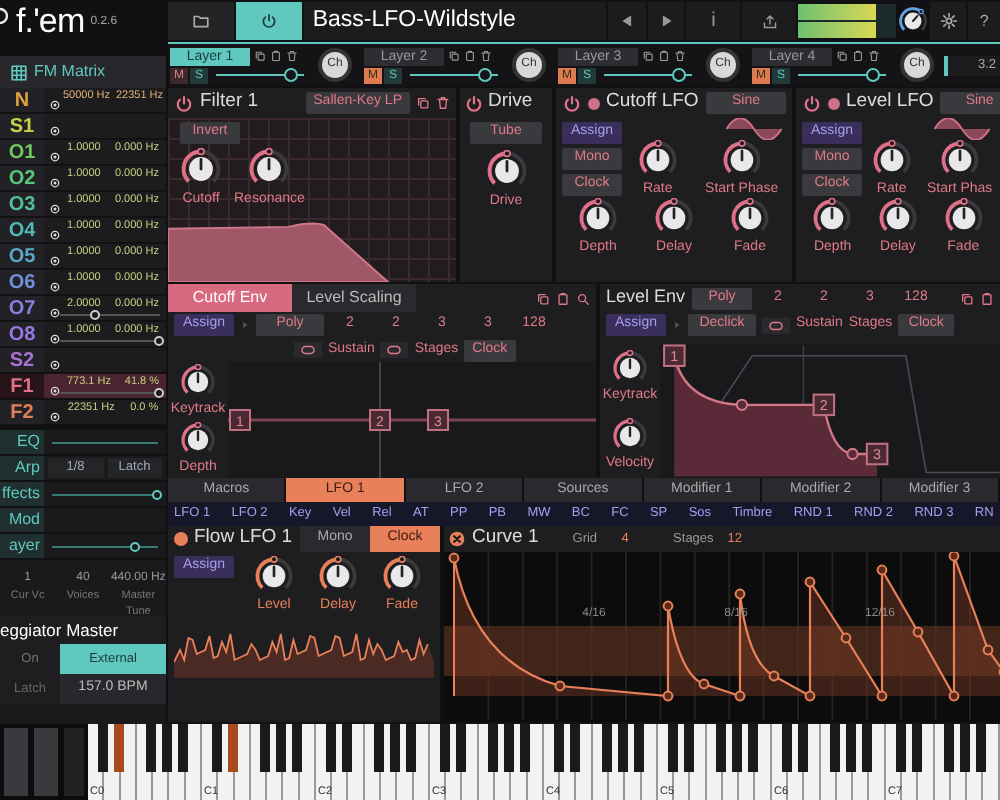 This screenshot has width=1000, height=800. I want to click on envelope-tab: Cutoff Env, so click(230, 298).